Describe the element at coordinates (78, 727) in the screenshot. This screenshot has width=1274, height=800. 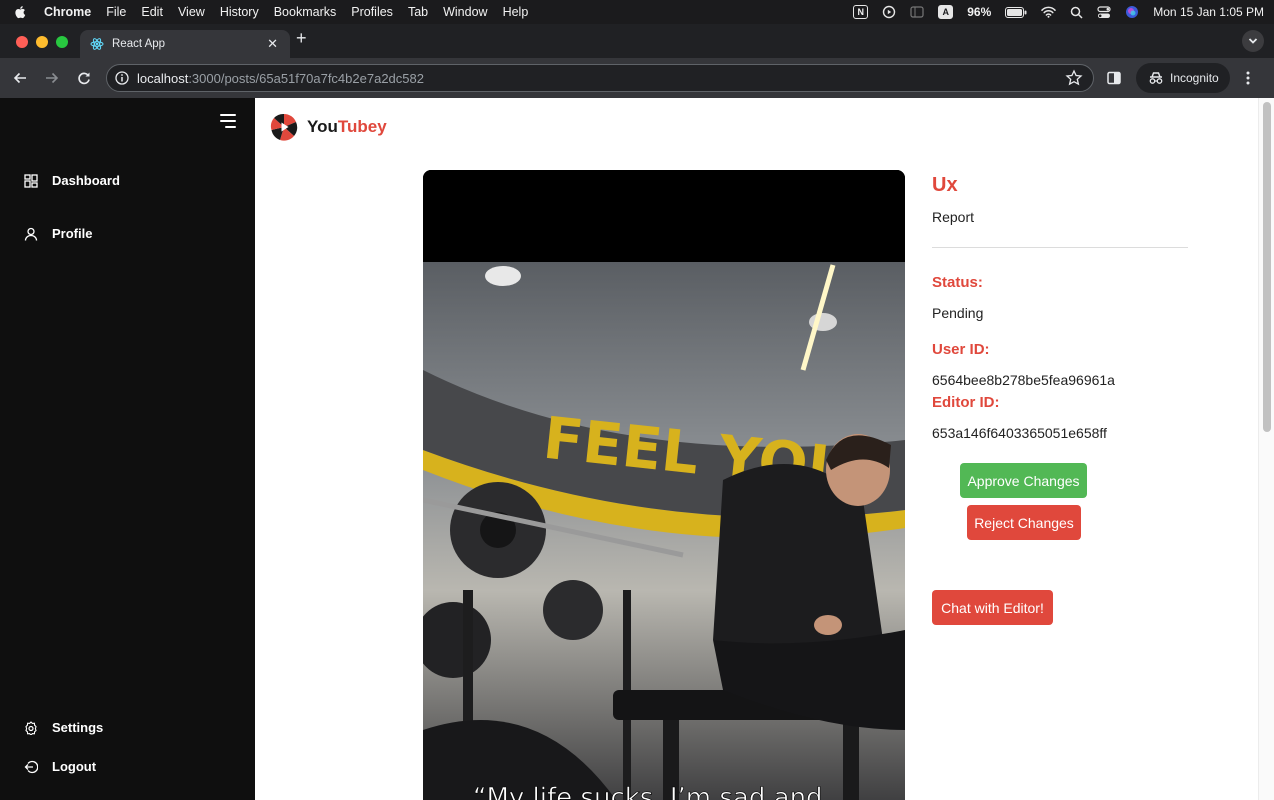
I see `sidebar-item-label: Settings` at that location.